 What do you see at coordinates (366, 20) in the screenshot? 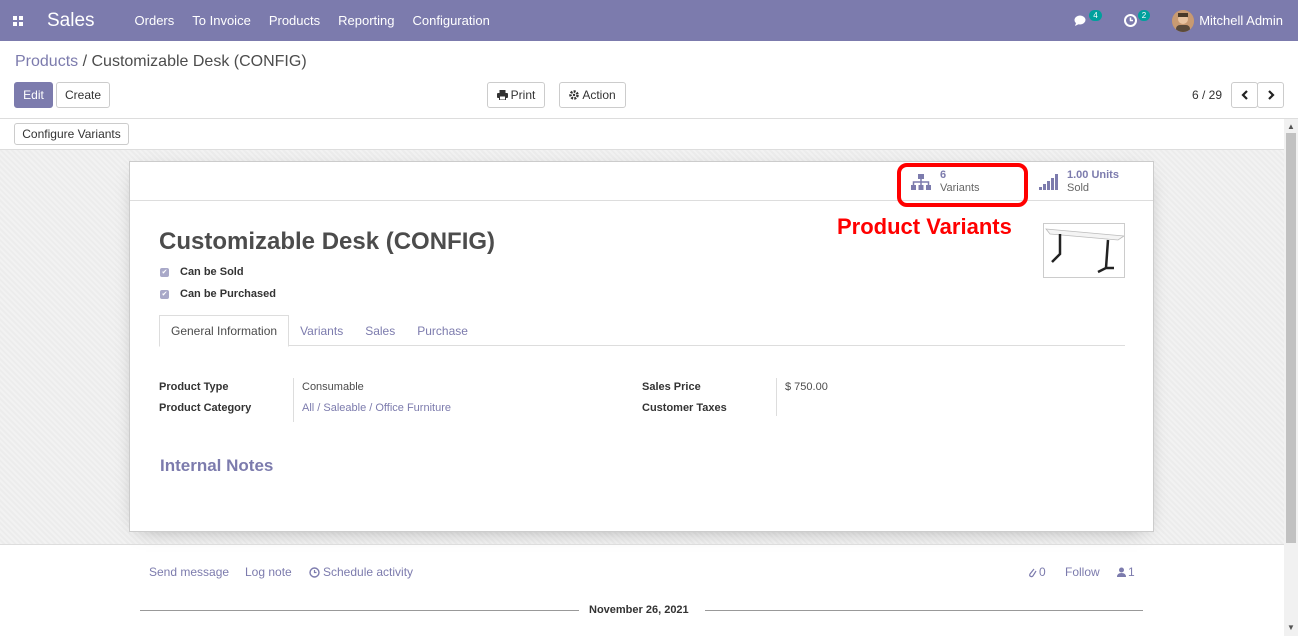
I see `menu-reporting: Reporting` at bounding box center [366, 20].